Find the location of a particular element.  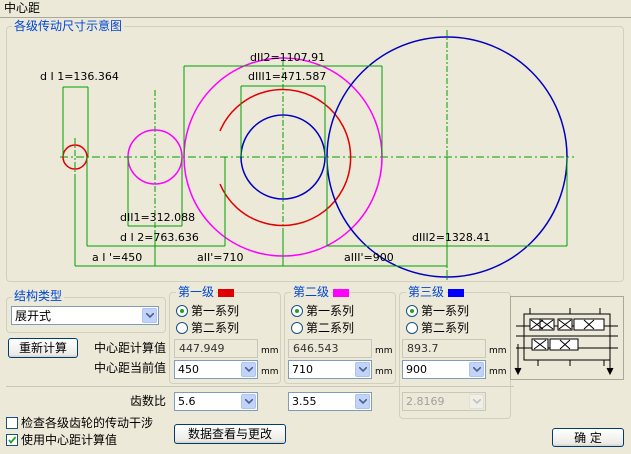

stage3-ratio-select: 2.8169 is located at coordinates (444, 401).